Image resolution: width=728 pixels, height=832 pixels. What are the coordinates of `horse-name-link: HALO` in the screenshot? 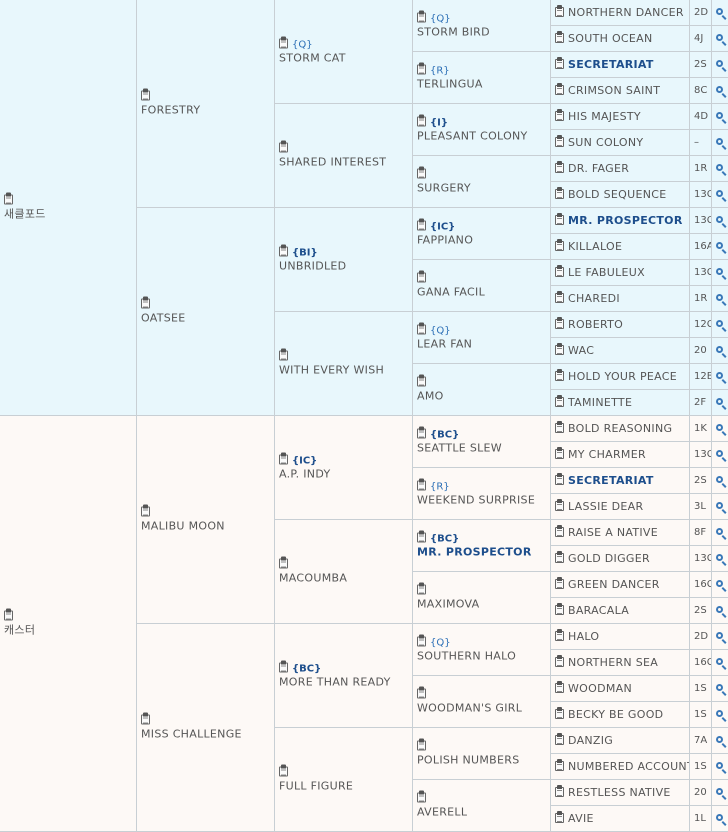 It's located at (583, 636).